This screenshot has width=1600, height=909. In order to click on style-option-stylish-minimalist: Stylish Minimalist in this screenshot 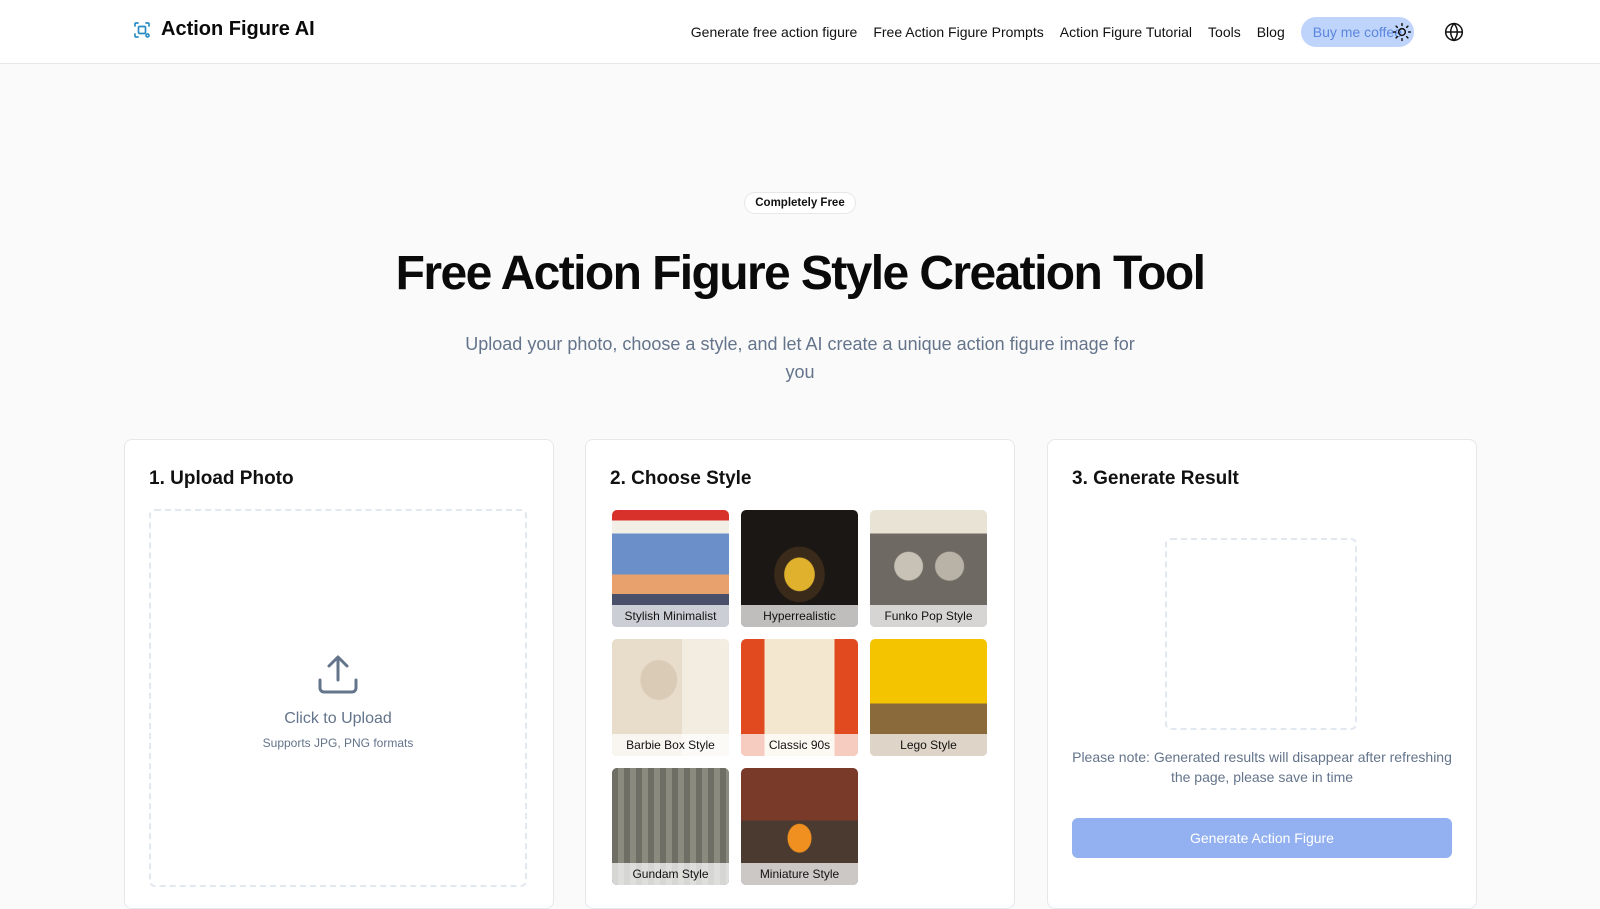, I will do `click(670, 568)`.